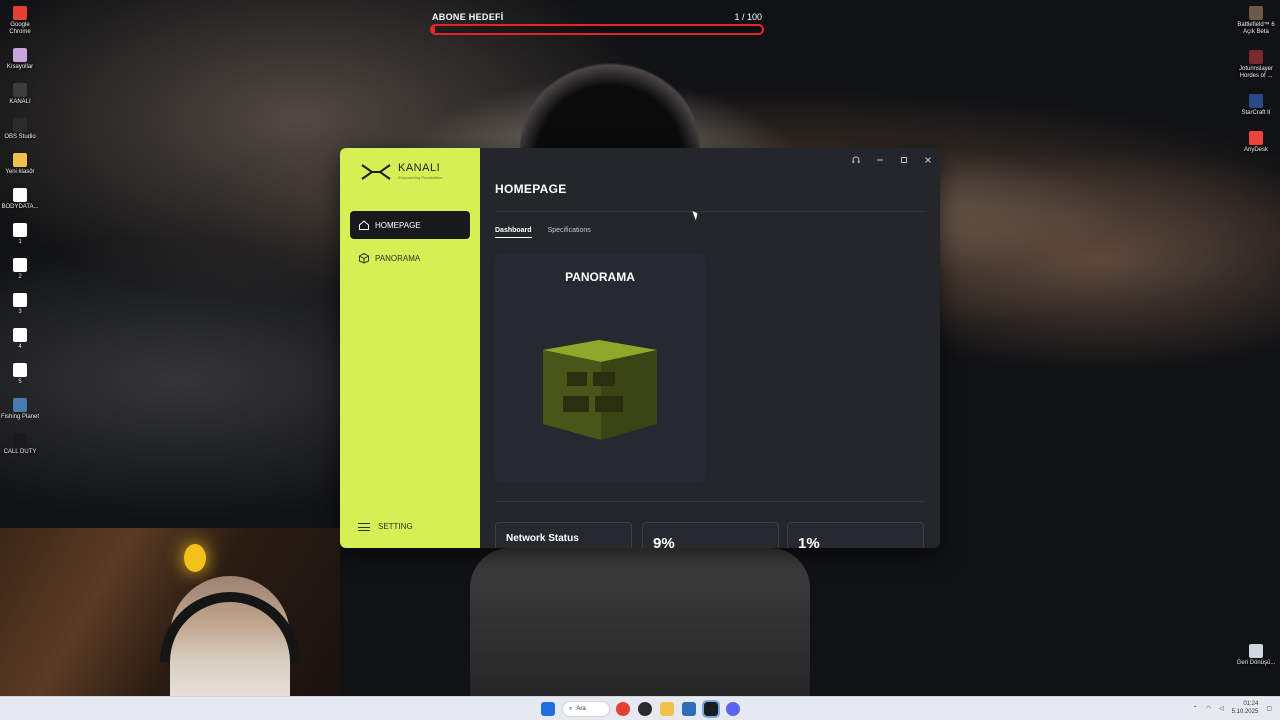  I want to click on page-title: HOMEPAGE, so click(531, 189).